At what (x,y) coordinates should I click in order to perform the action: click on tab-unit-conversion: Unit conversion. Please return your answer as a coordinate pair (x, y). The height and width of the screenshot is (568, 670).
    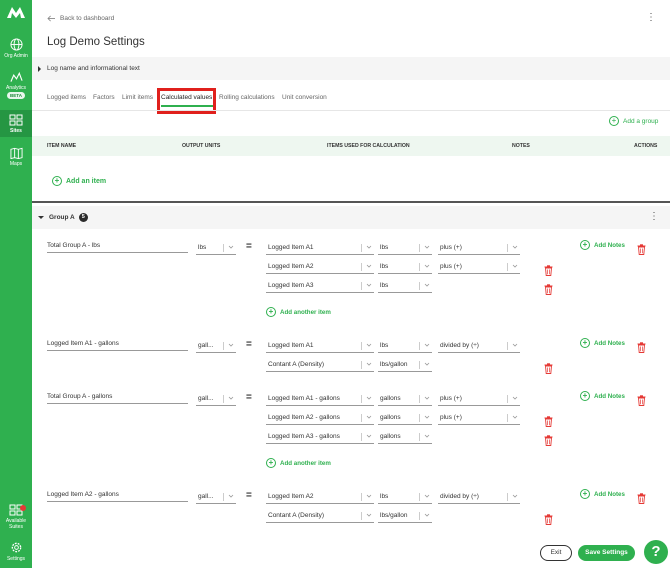
    Looking at the image, I should click on (304, 97).